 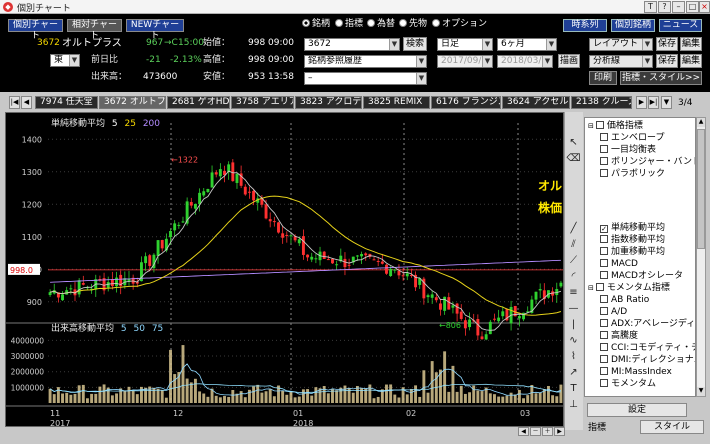 I want to click on radio-indicator: 指標, so click(x=349, y=24).